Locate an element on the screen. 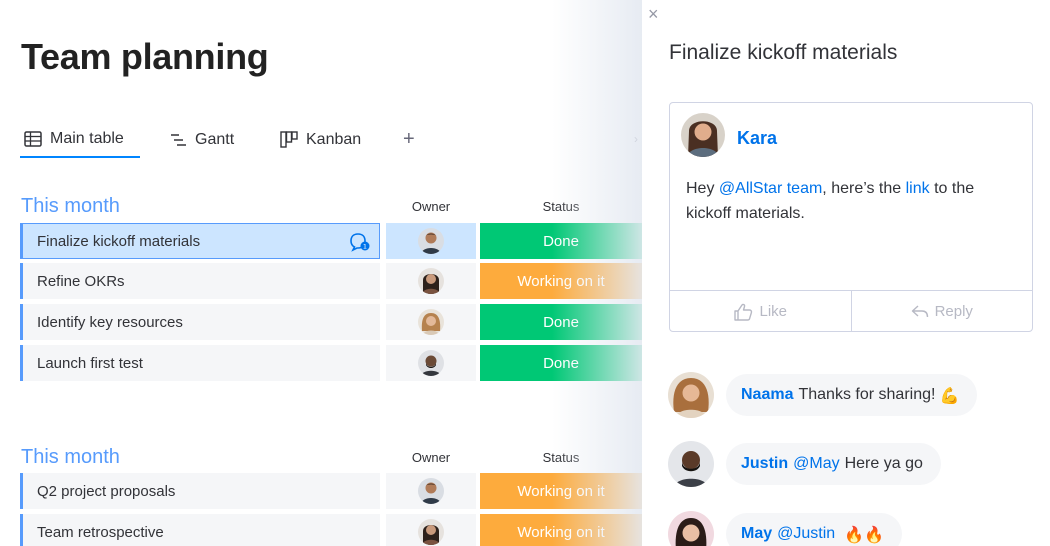  like-button: Like is located at coordinates (760, 311).